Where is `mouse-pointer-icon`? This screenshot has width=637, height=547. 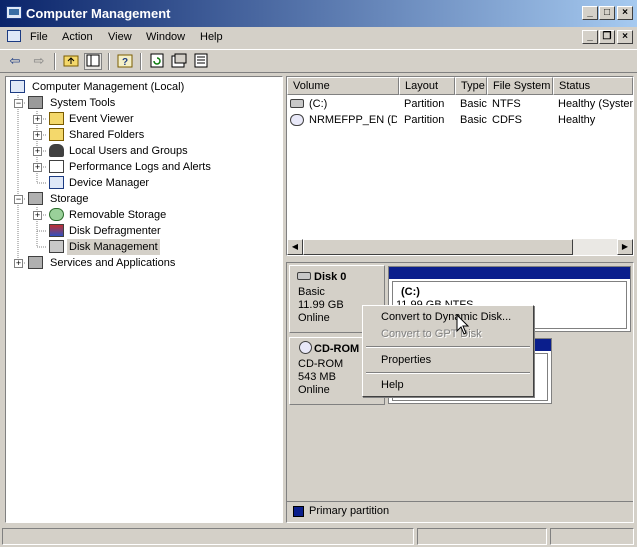 mouse-pointer-icon is located at coordinates (463, 324).